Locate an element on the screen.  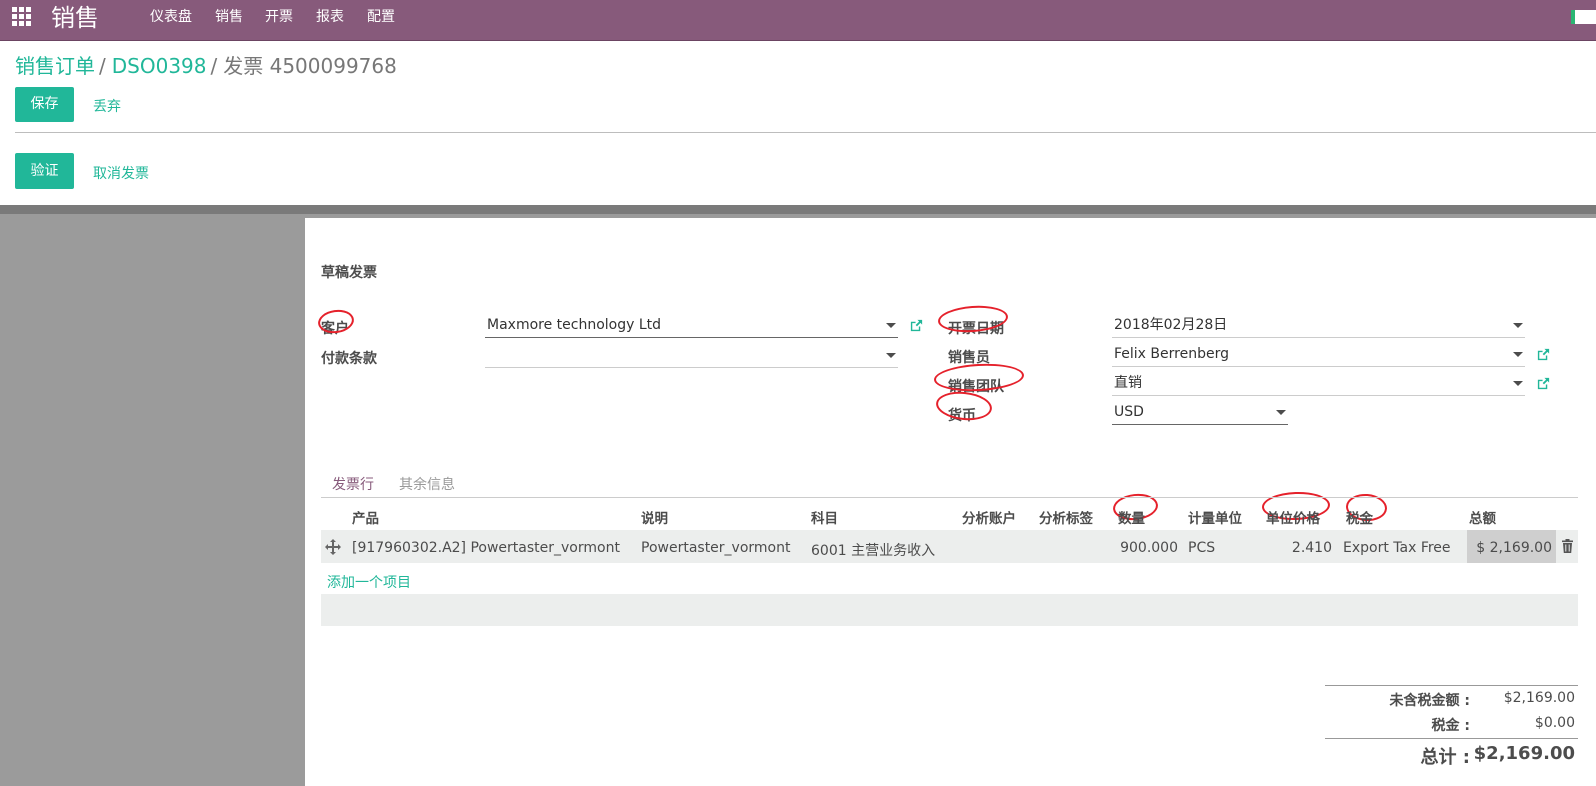
divider is located at coordinates (805, 132).